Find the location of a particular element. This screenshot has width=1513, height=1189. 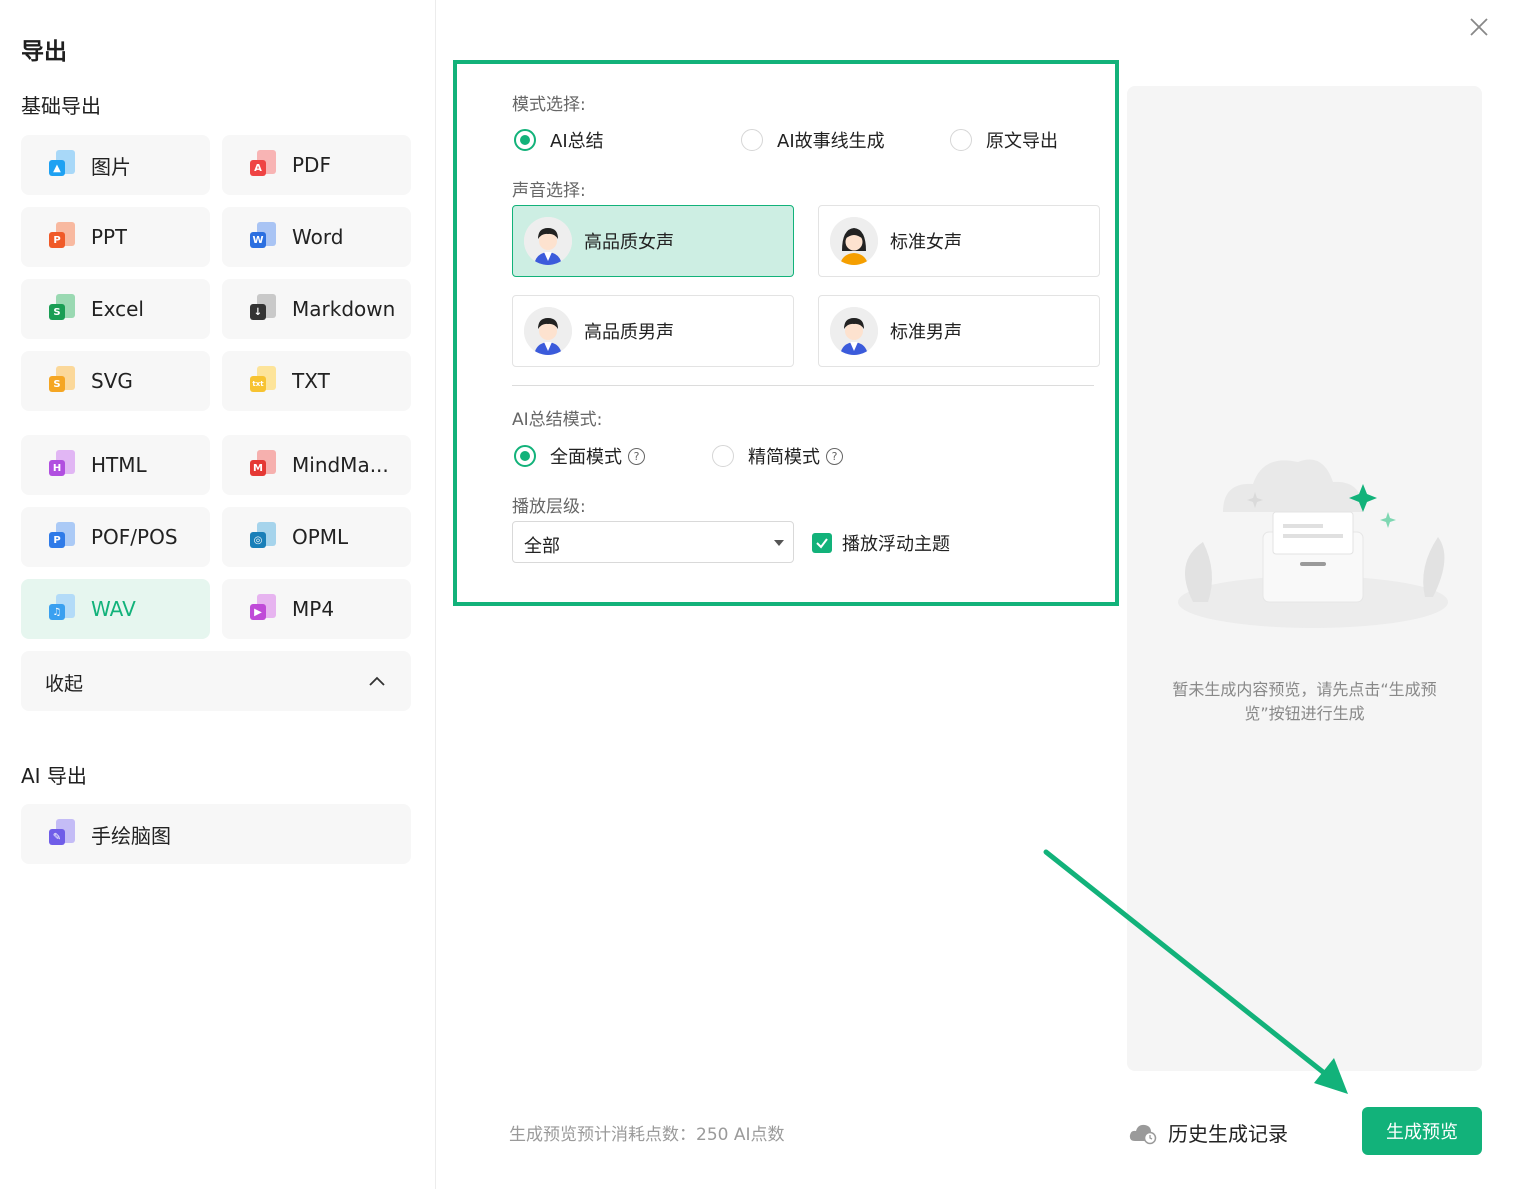

play-level-select: 全部 is located at coordinates (653, 542).